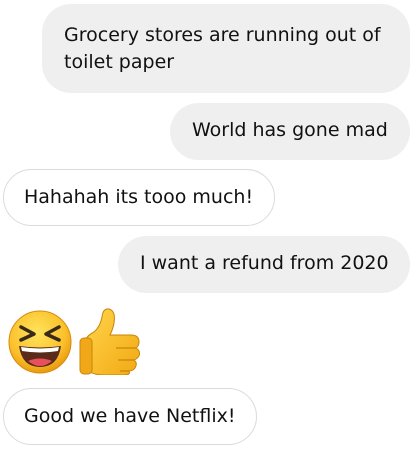 This screenshot has width=412, height=450. Describe the element at coordinates (110, 341) in the screenshot. I see `thumbs-up-icon` at that location.